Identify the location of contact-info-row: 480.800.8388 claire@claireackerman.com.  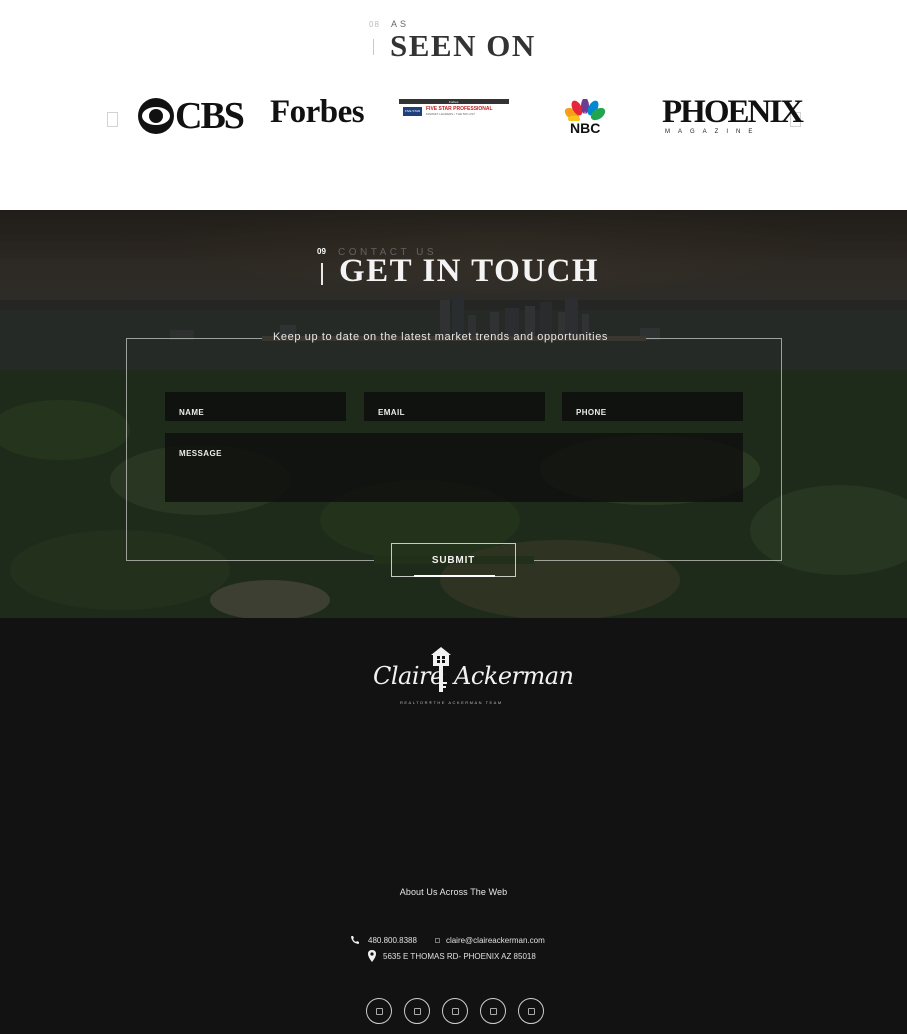
(447, 940).